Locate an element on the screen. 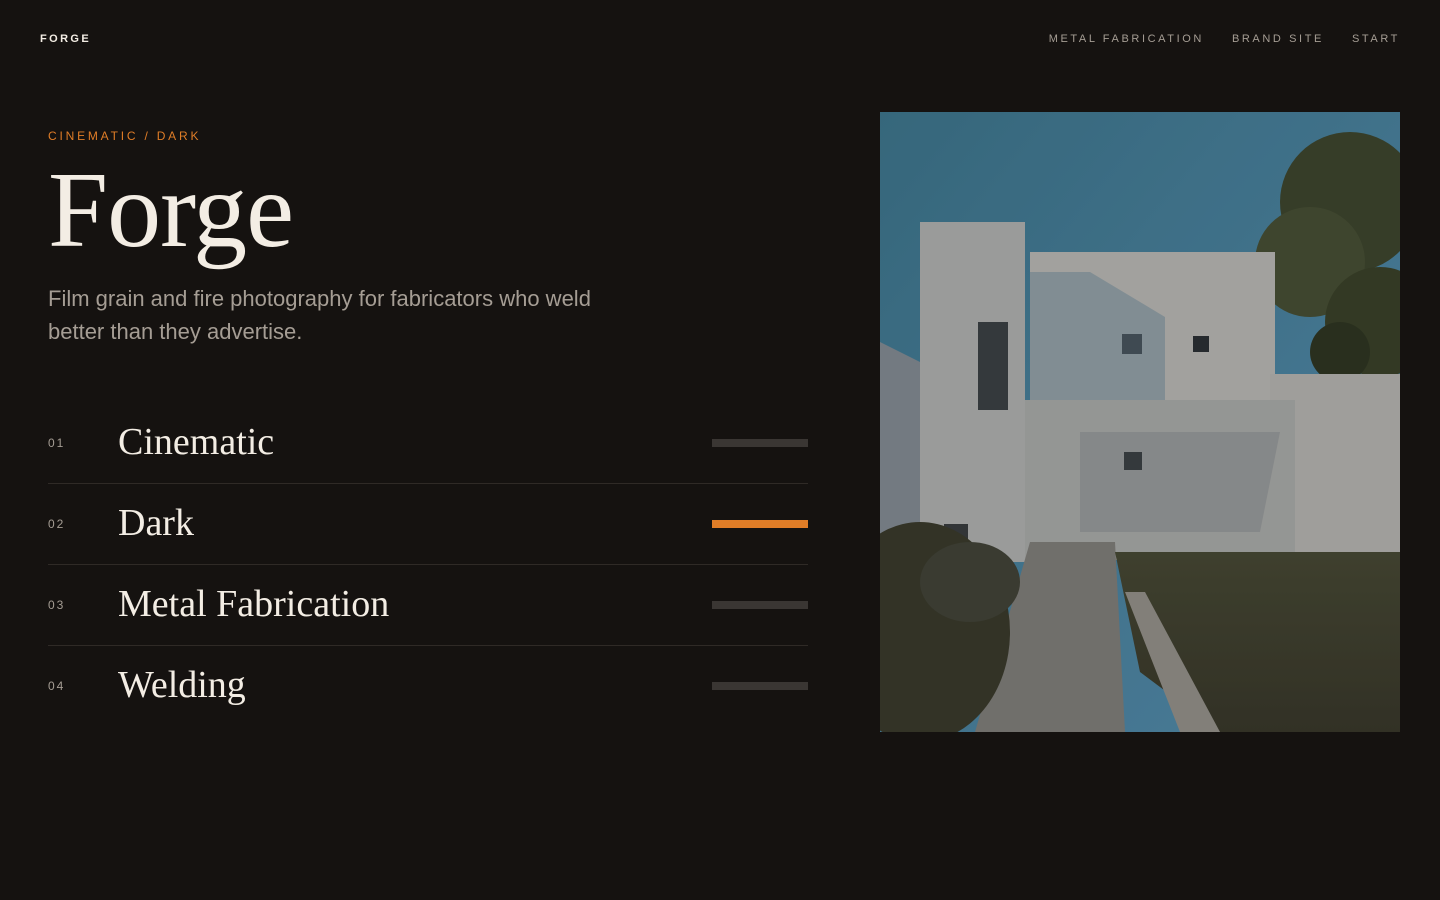 The width and height of the screenshot is (1440, 900). logo: FORGE is located at coordinates (65, 39).